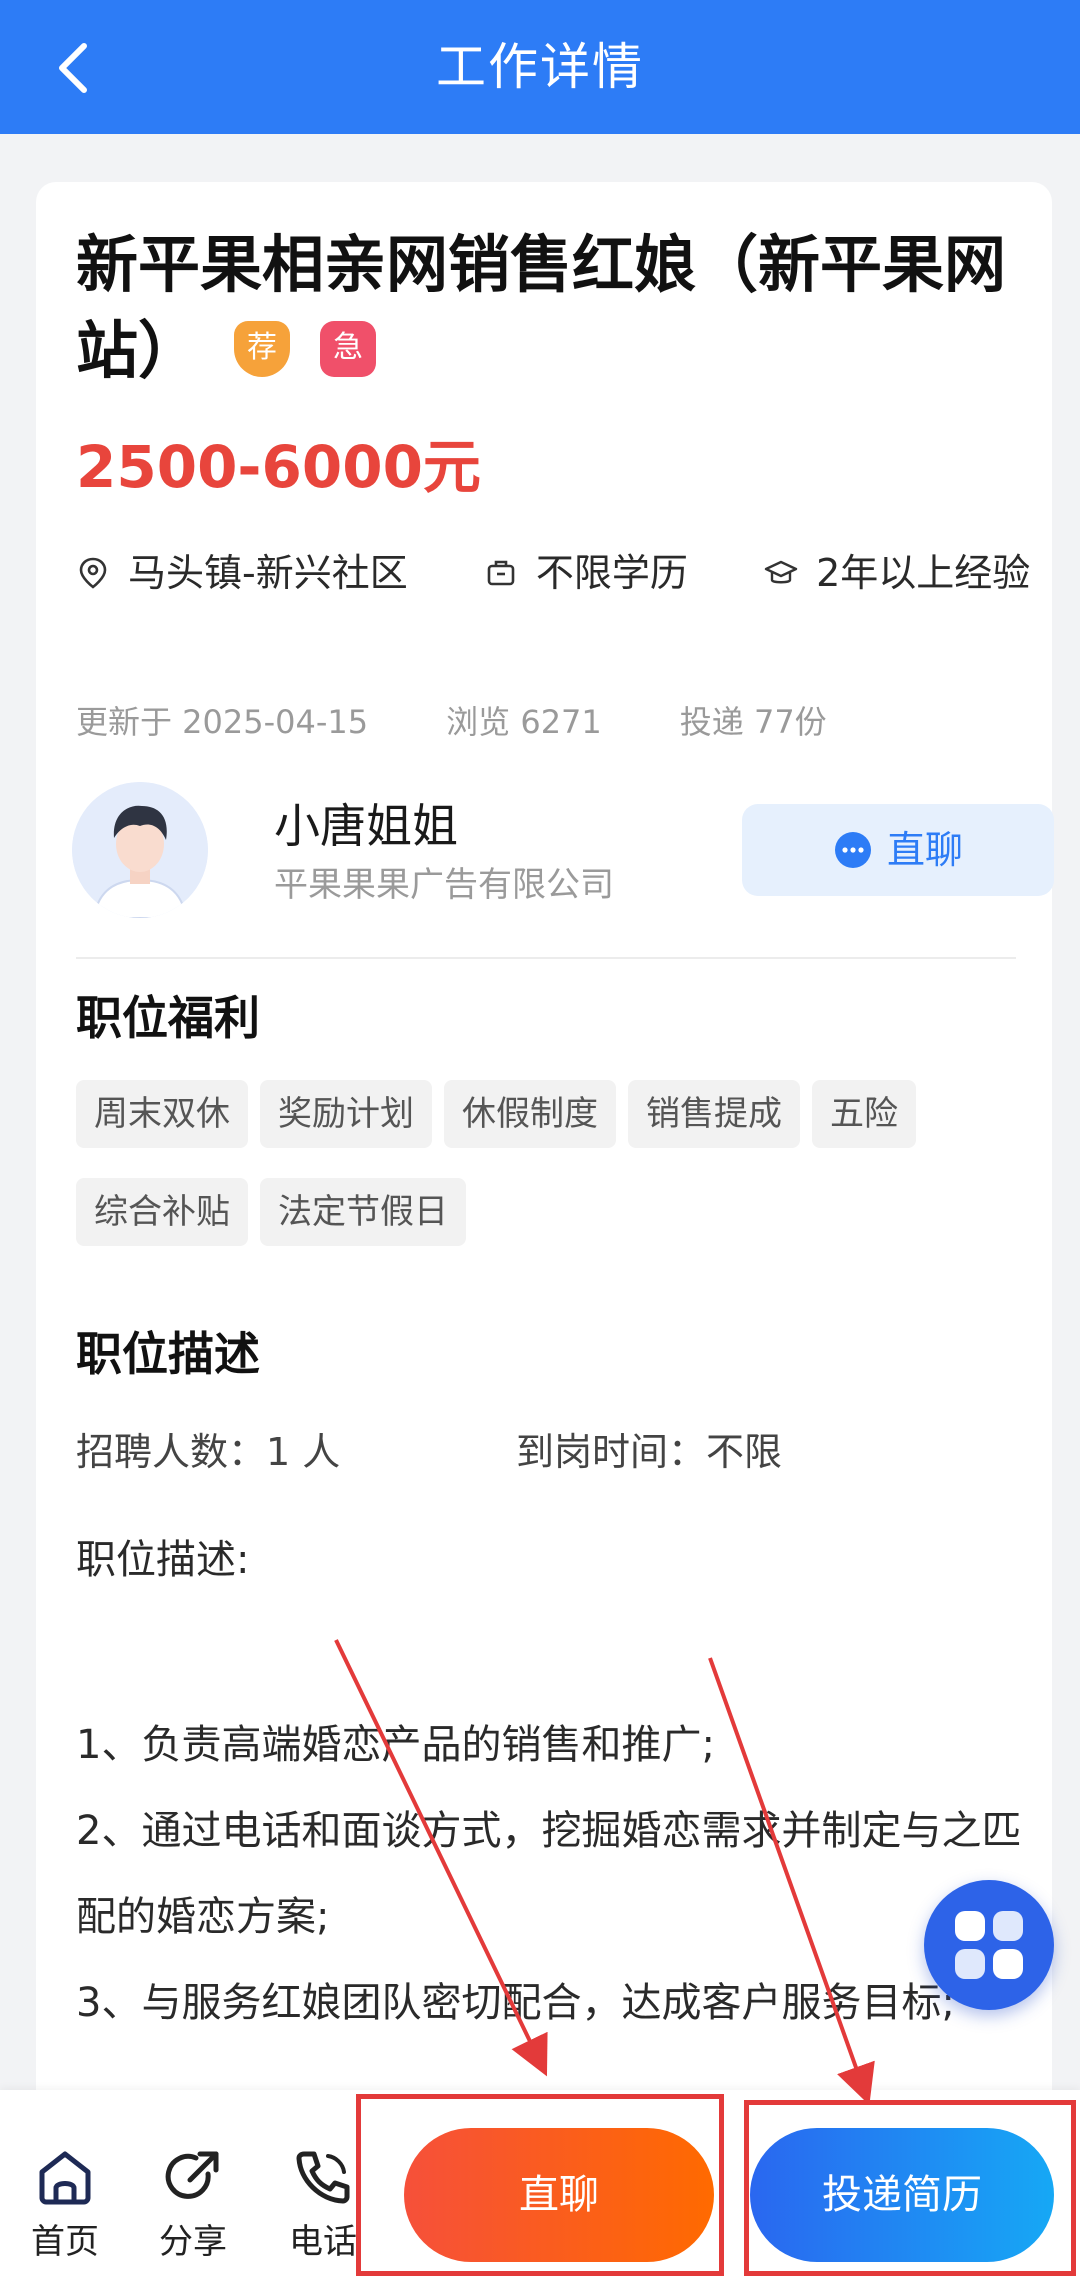 This screenshot has height=2290, width=1080. I want to click on chat-bubble-icon, so click(852, 850).